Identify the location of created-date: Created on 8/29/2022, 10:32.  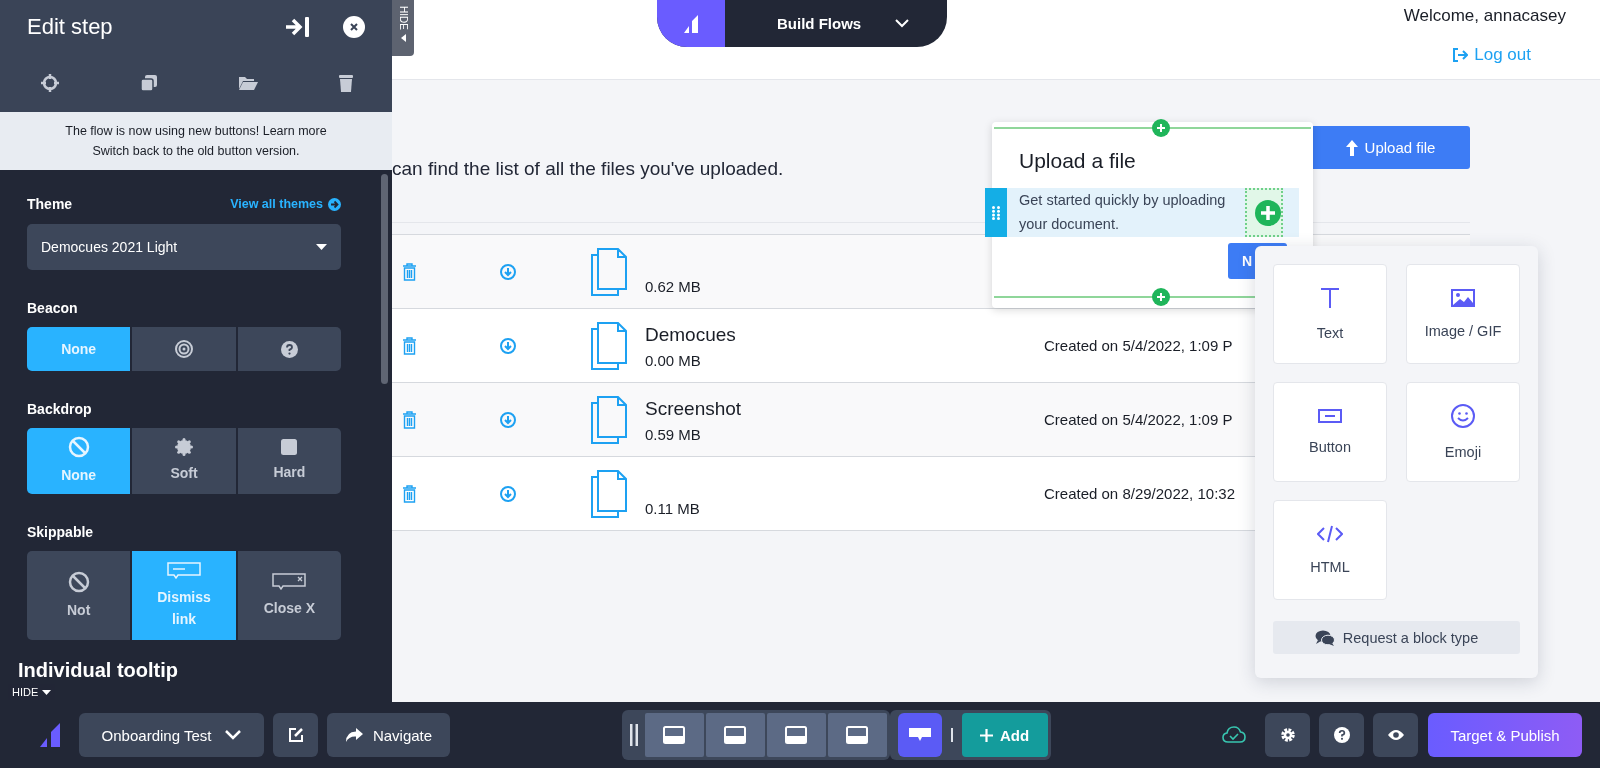
(1139, 493).